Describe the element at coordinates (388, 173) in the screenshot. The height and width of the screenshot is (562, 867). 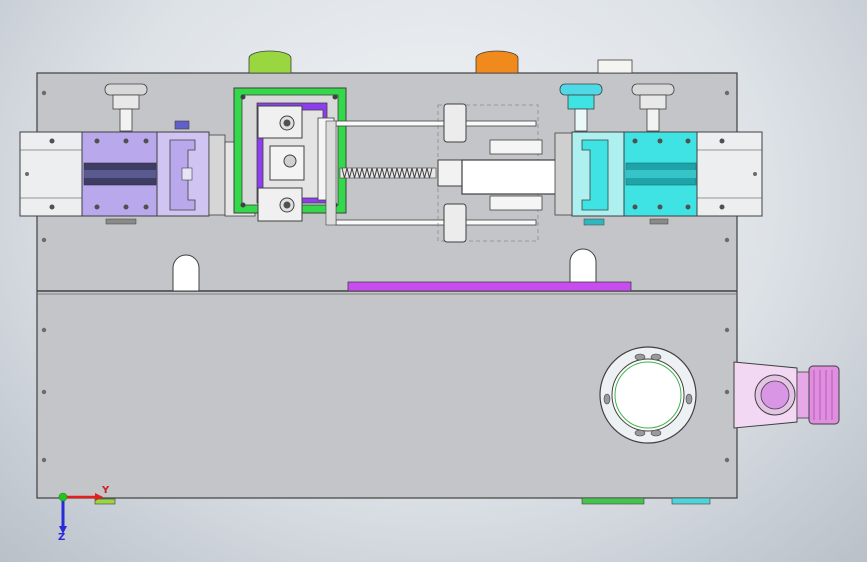
I see `lead-screw` at that location.